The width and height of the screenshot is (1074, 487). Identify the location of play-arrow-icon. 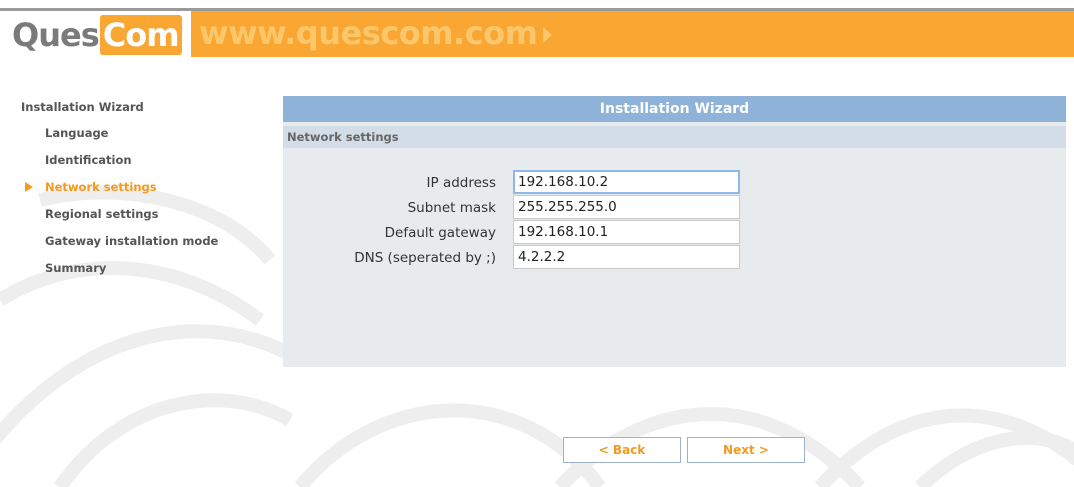
(548, 35).